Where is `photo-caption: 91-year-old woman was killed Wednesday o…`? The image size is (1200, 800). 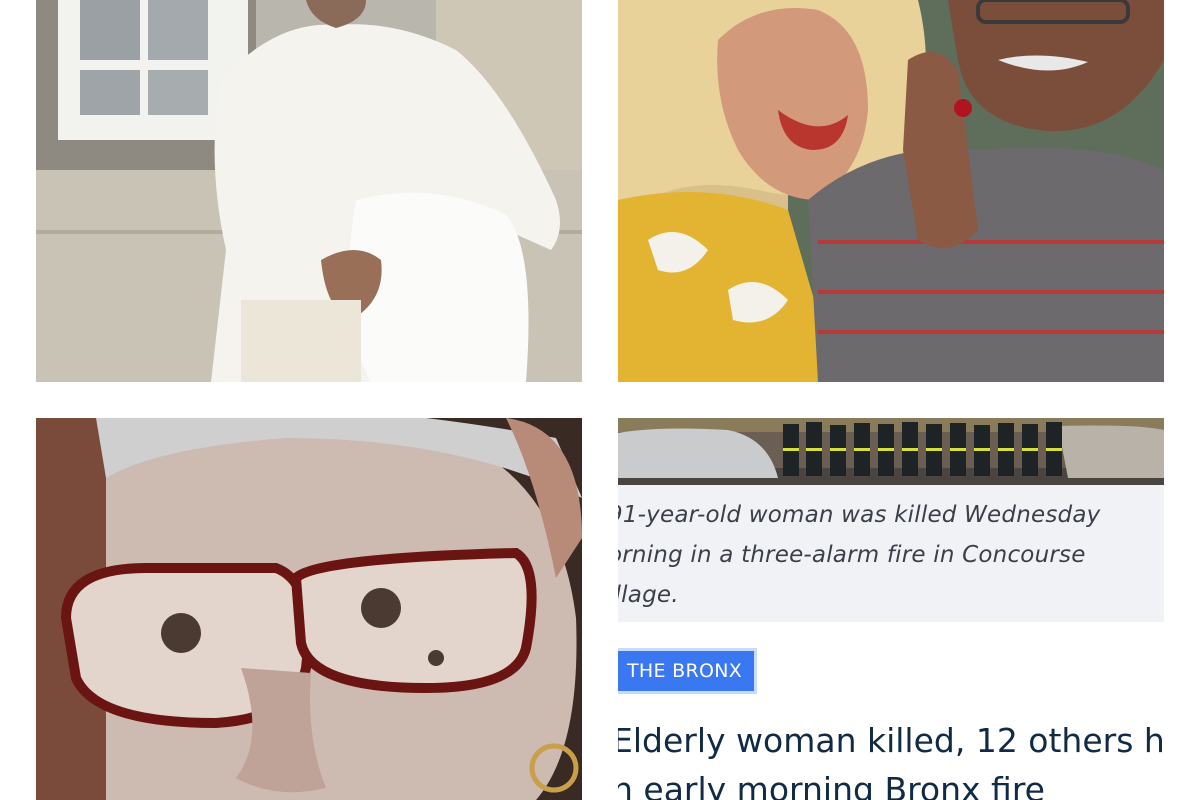
photo-caption: 91-year-old woman was killed Wednesday o… is located at coordinates (891, 553).